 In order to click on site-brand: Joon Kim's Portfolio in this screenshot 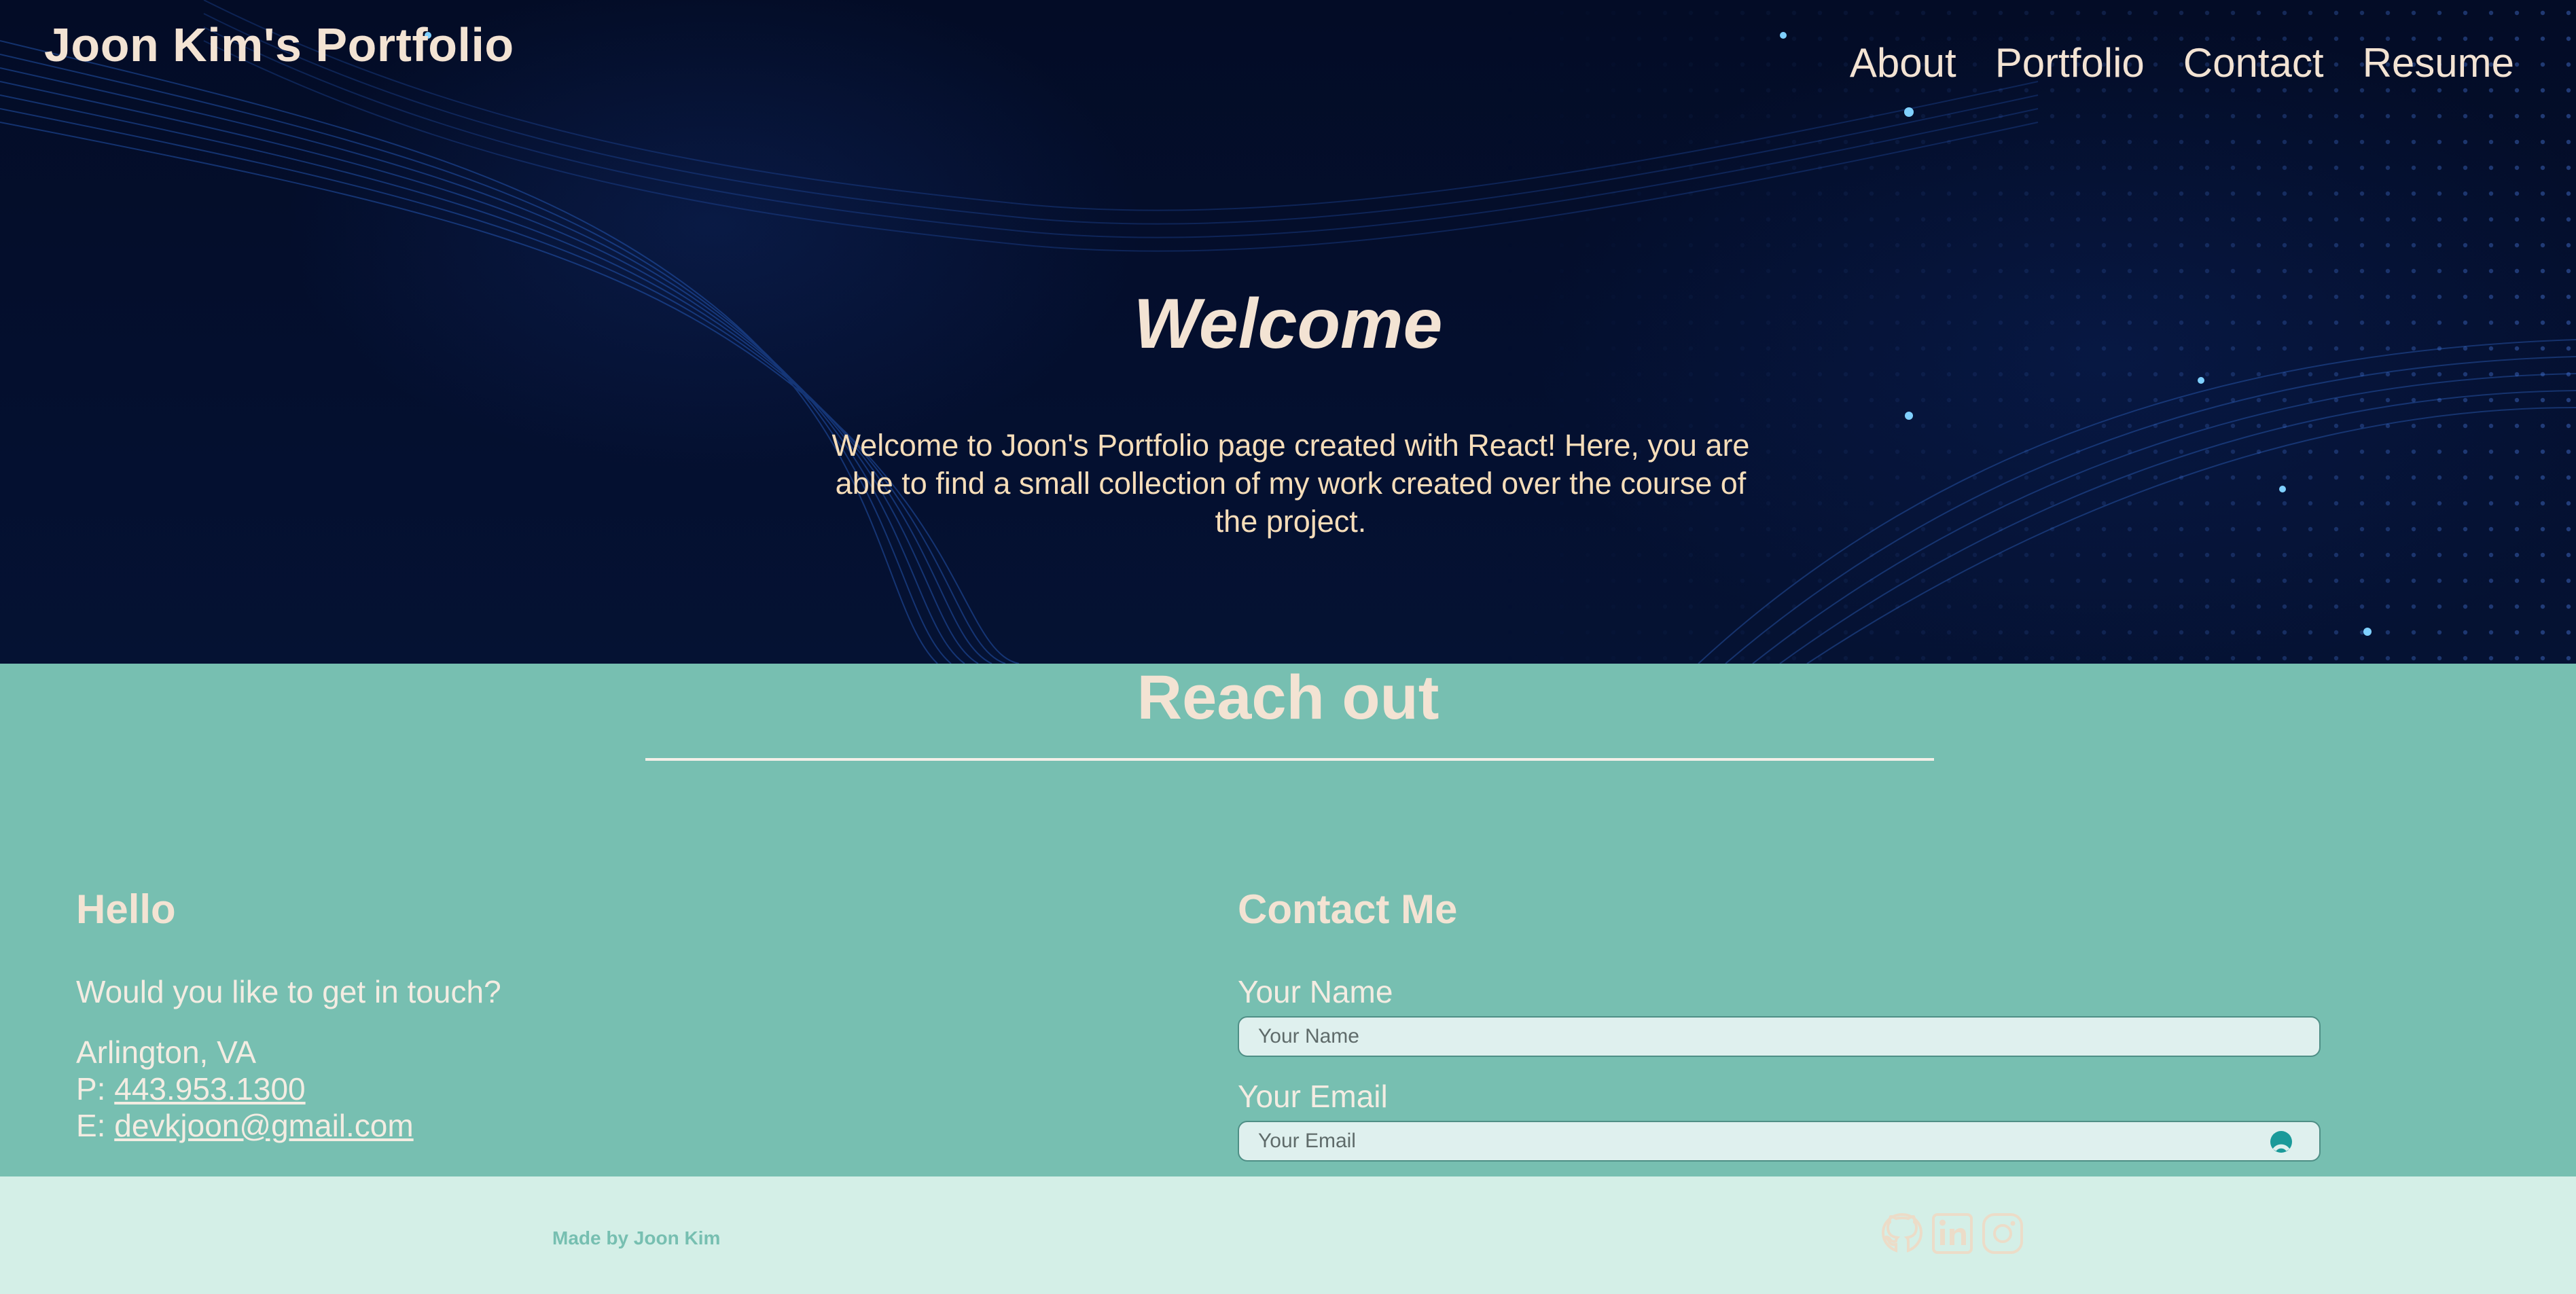, I will do `click(279, 45)`.